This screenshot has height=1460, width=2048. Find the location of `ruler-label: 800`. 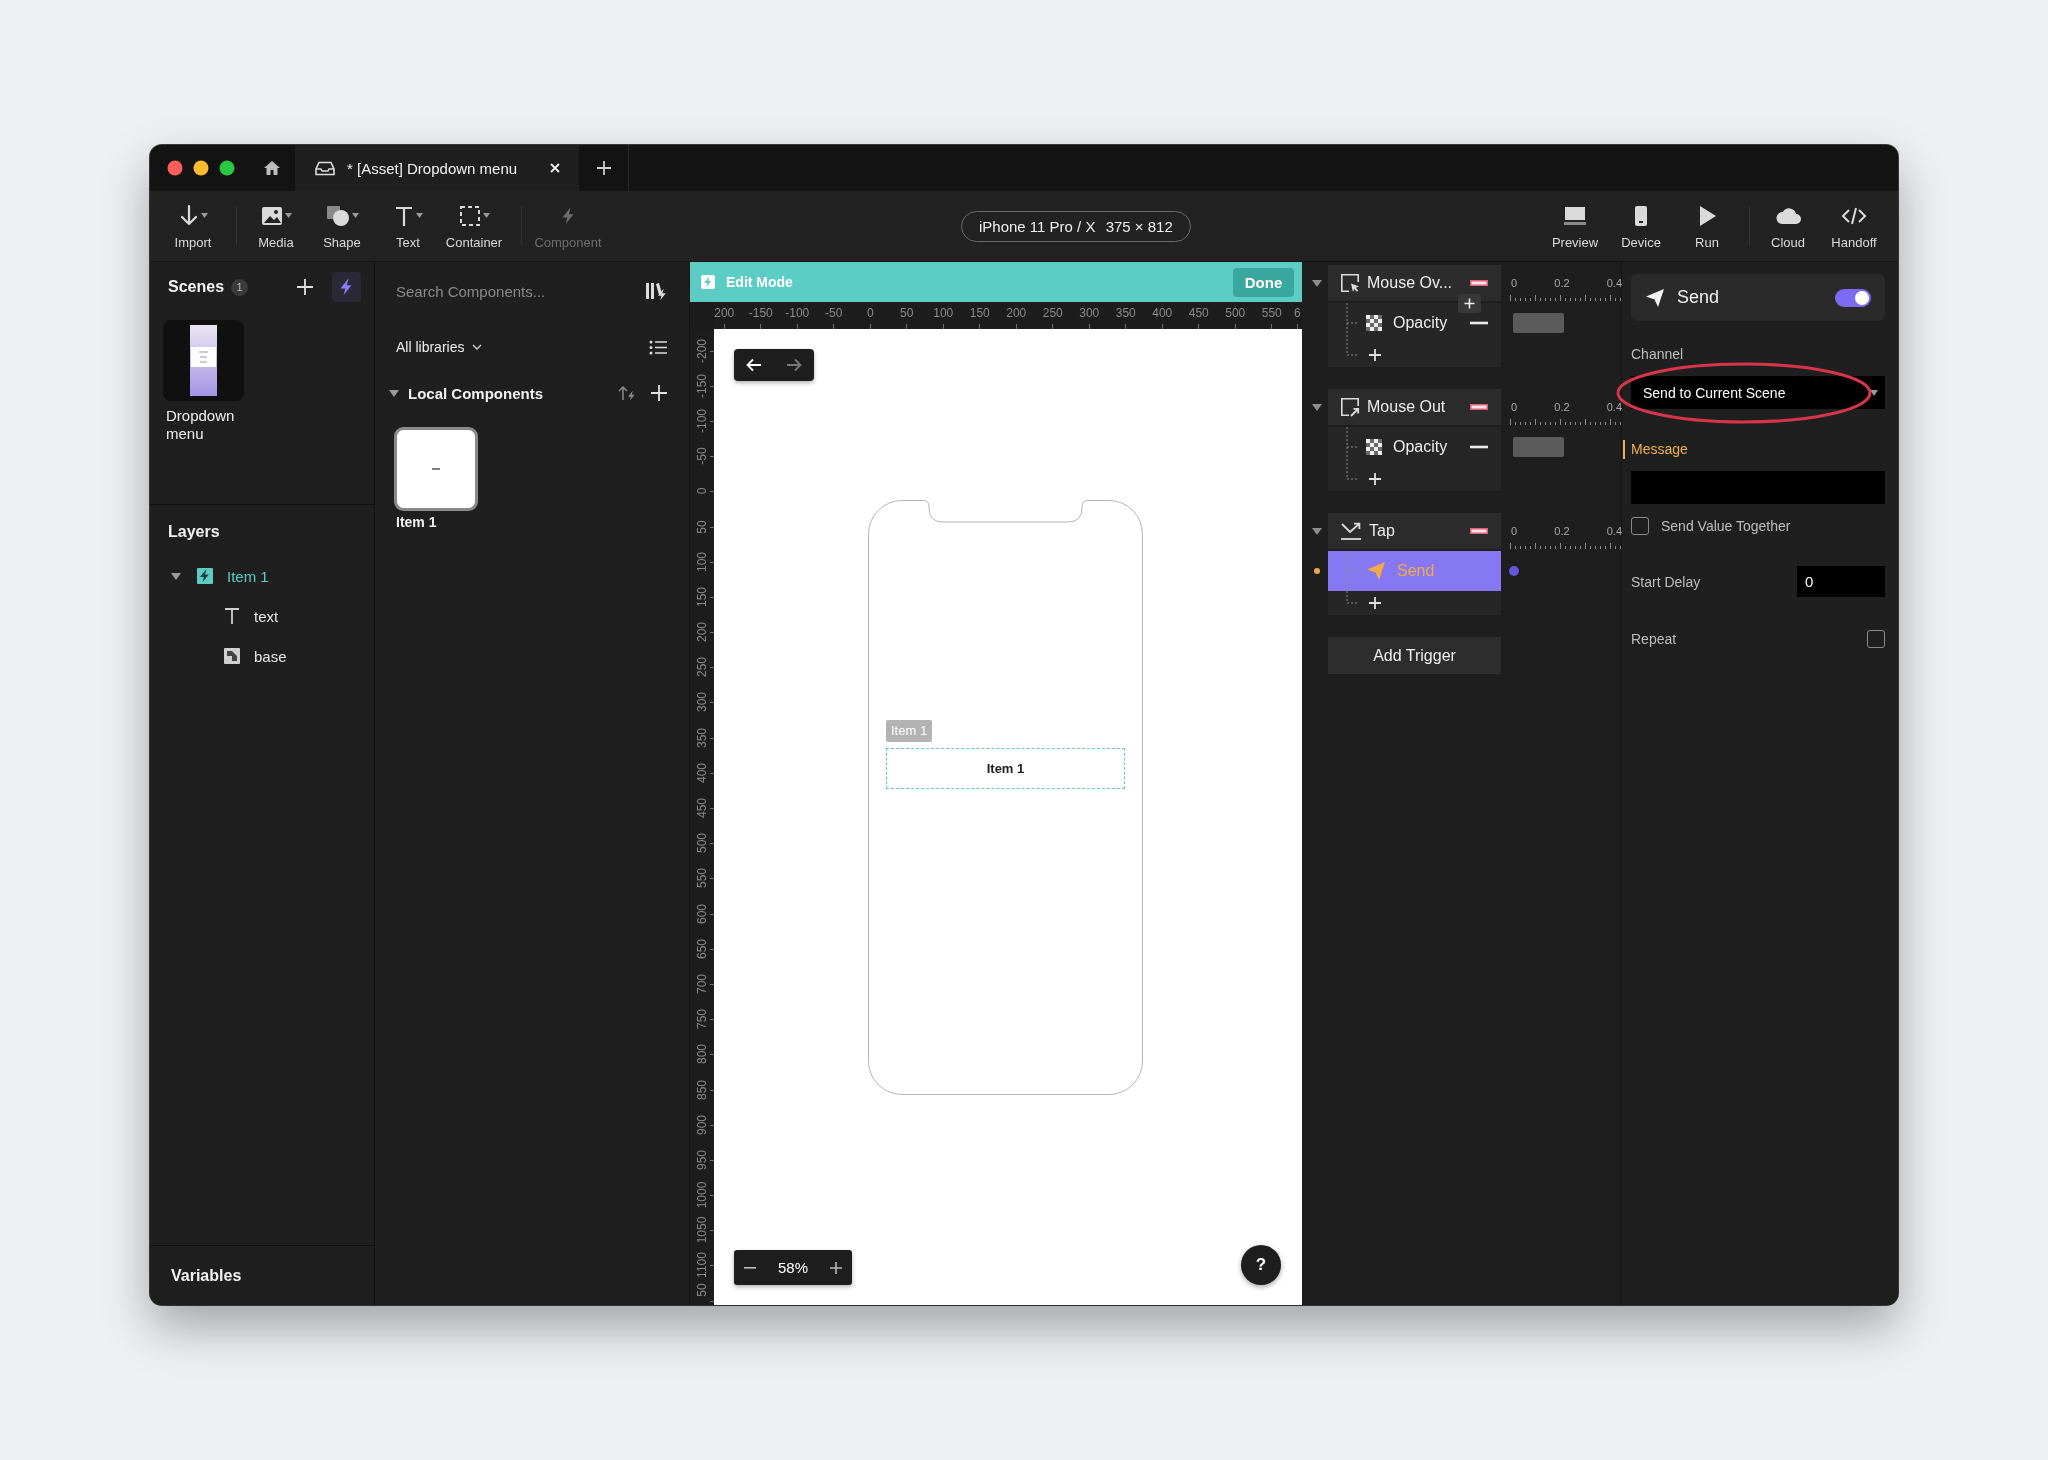

ruler-label: 800 is located at coordinates (702, 1054).